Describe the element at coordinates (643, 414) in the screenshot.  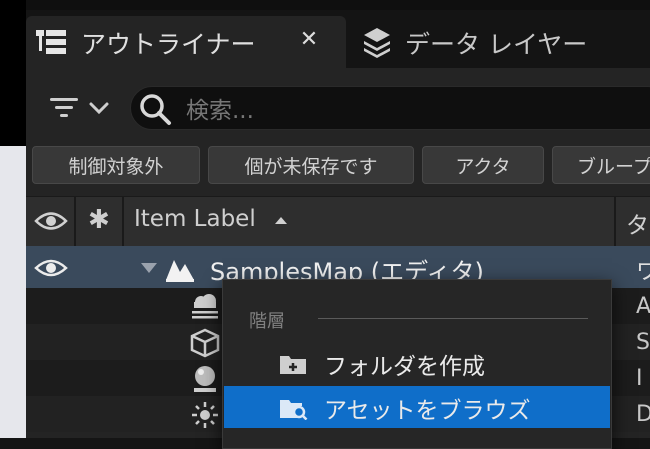
I see `tree-row-type: D` at that location.